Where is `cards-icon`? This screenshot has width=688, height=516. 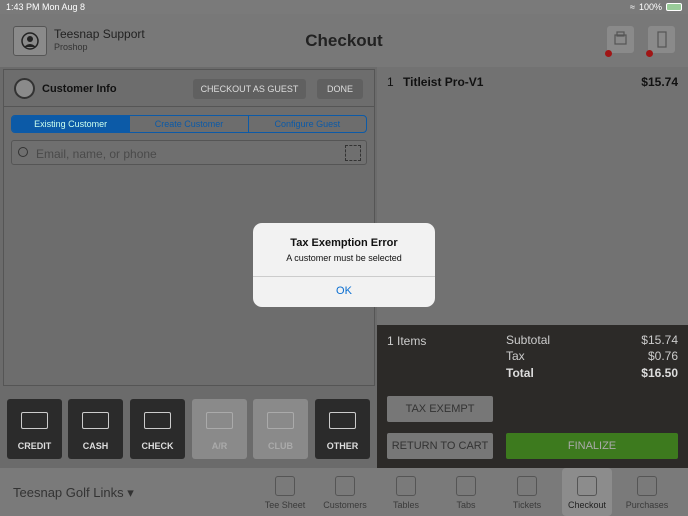
cards-icon is located at coordinates (342, 420).